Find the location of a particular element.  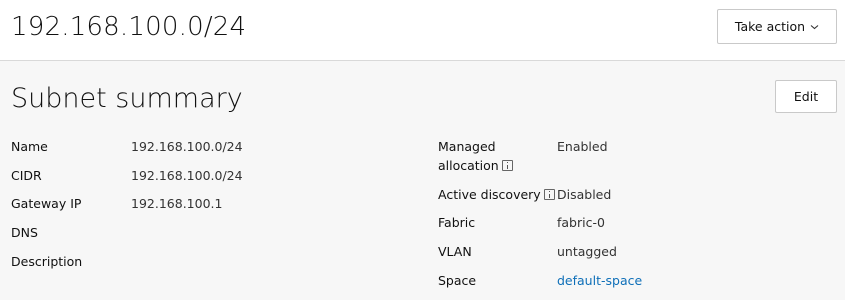

dns-label: DNS is located at coordinates (24, 232).